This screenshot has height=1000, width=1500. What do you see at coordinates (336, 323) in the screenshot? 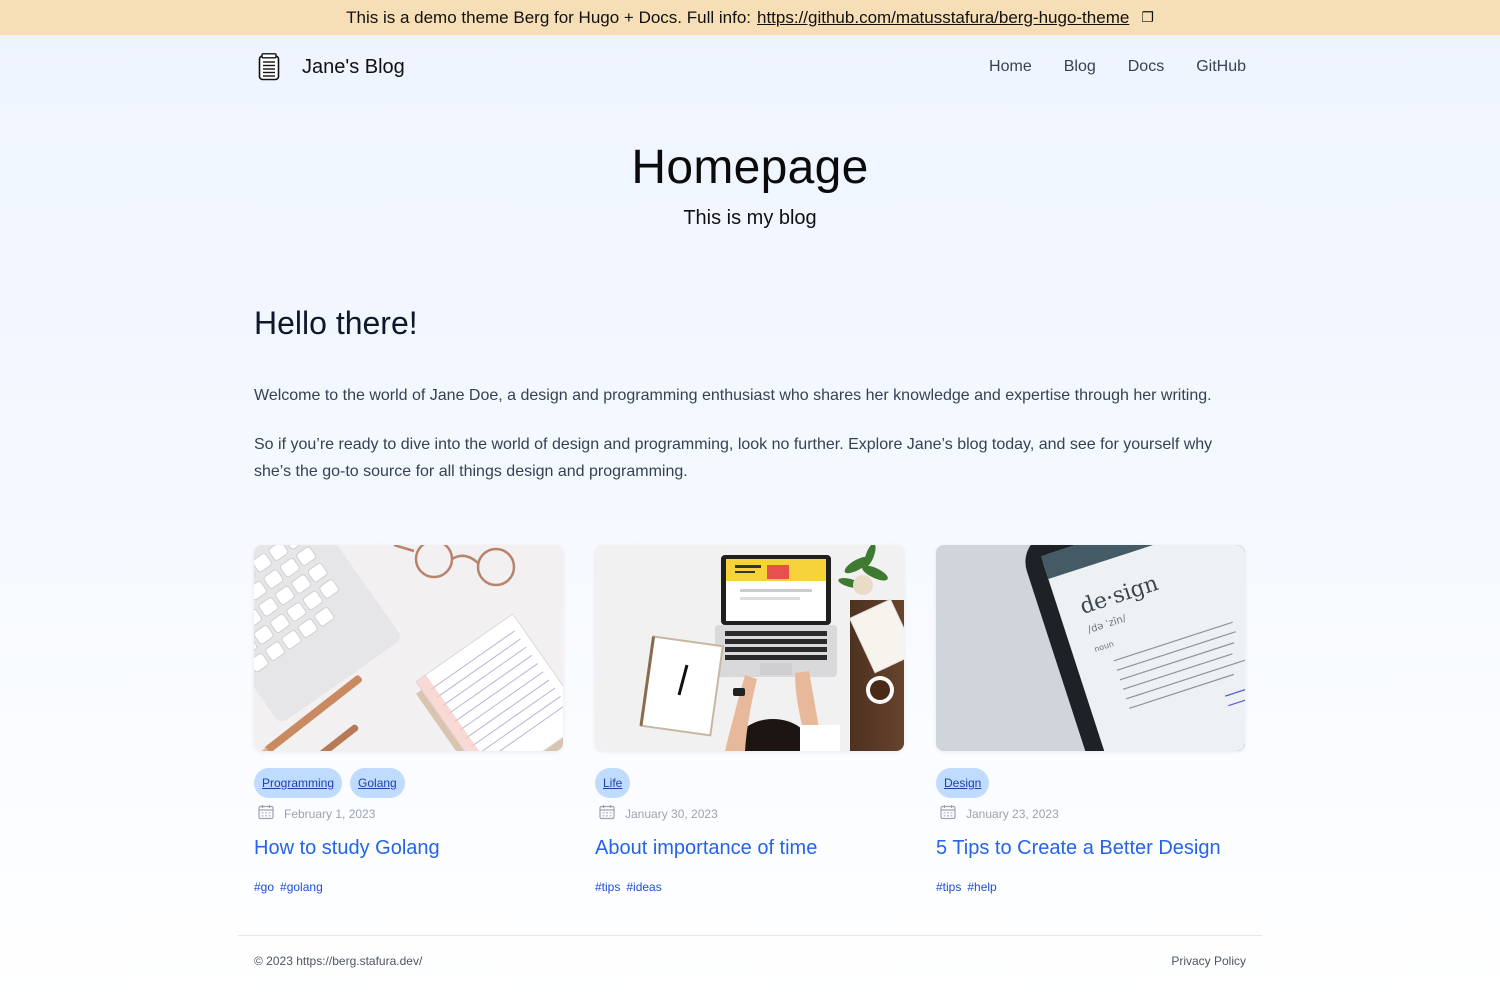
I see `intro-heading: Hello there!` at bounding box center [336, 323].